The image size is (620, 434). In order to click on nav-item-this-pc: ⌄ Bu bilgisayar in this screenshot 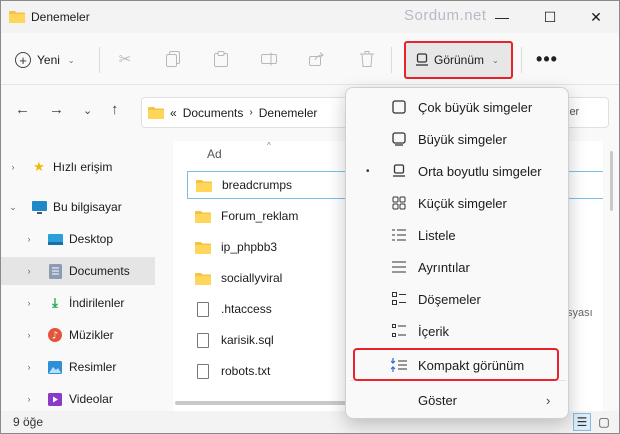, I will do `click(78, 207)`.